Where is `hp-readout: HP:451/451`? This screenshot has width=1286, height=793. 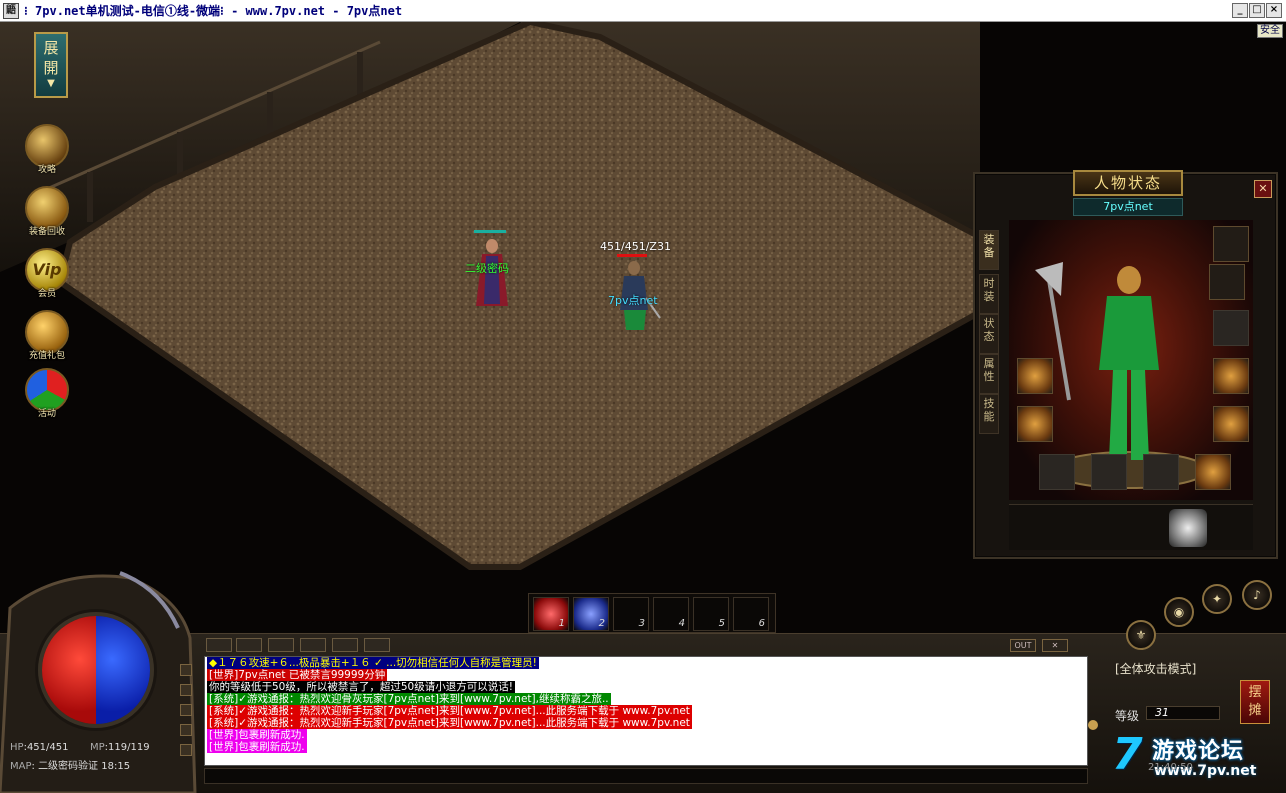 hp-readout: HP:451/451 is located at coordinates (39, 747).